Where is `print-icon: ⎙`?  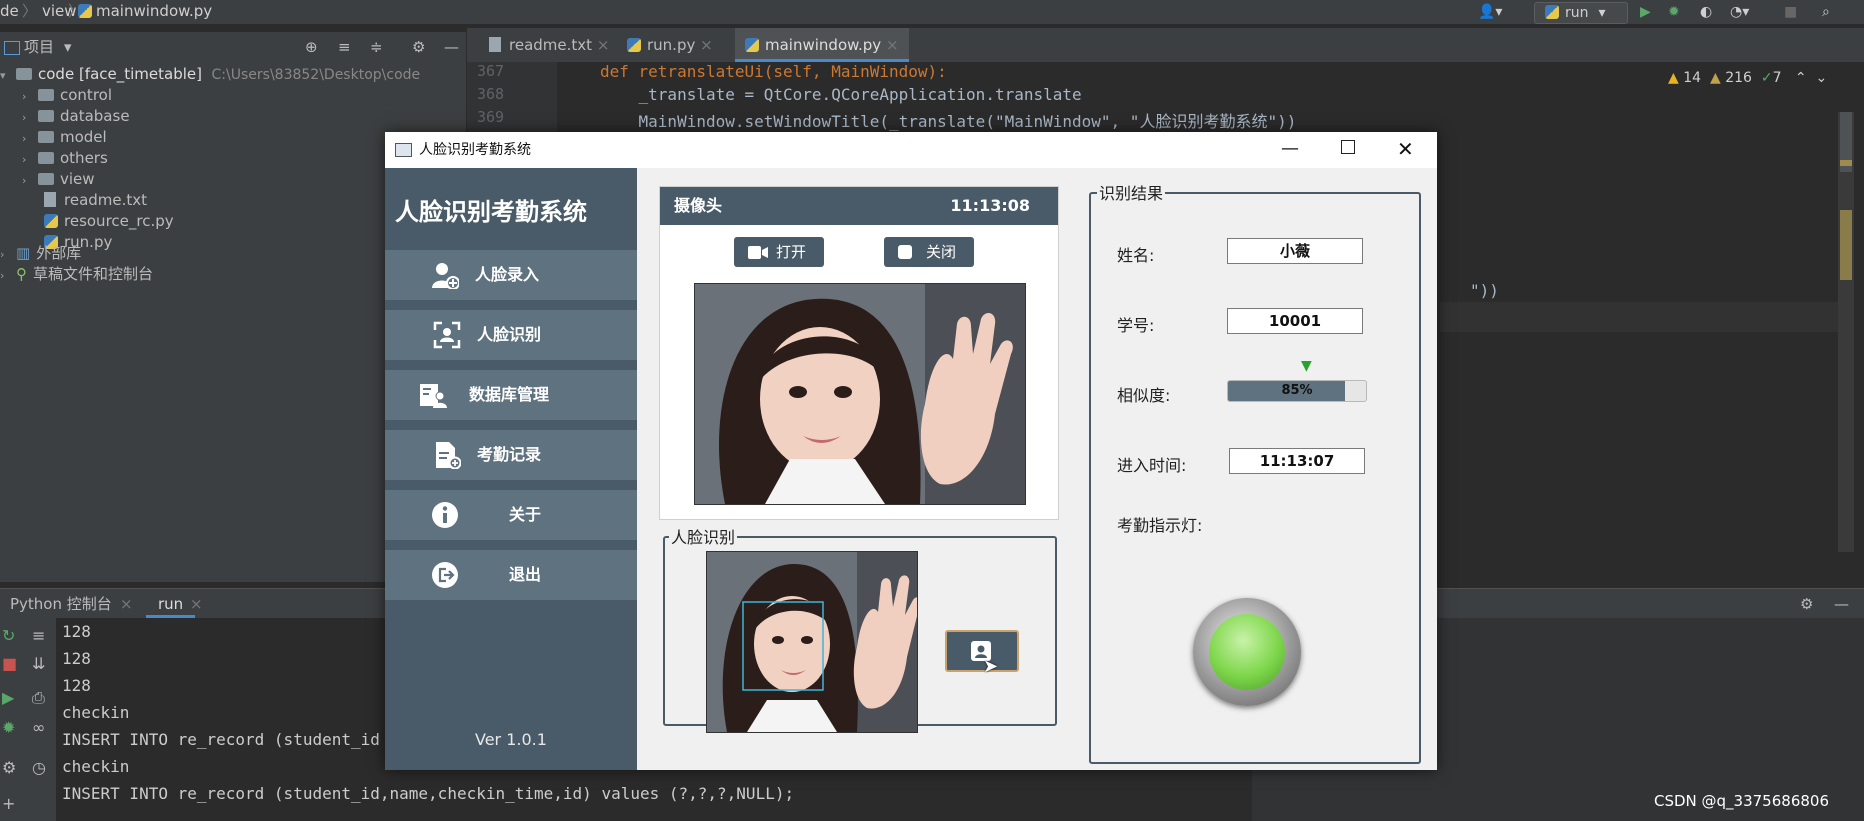
print-icon: ⎙ is located at coordinates (38, 698).